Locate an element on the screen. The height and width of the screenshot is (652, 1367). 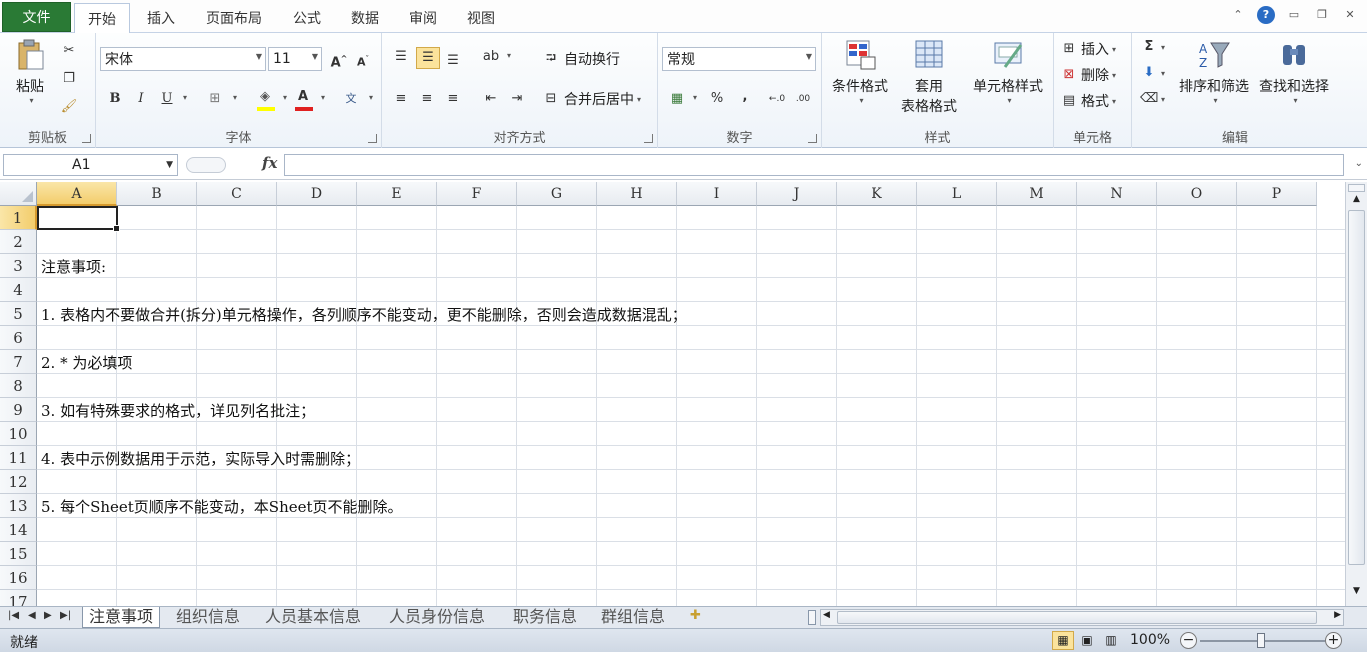
tab-home: 开始 is located at coordinates (102, 18).